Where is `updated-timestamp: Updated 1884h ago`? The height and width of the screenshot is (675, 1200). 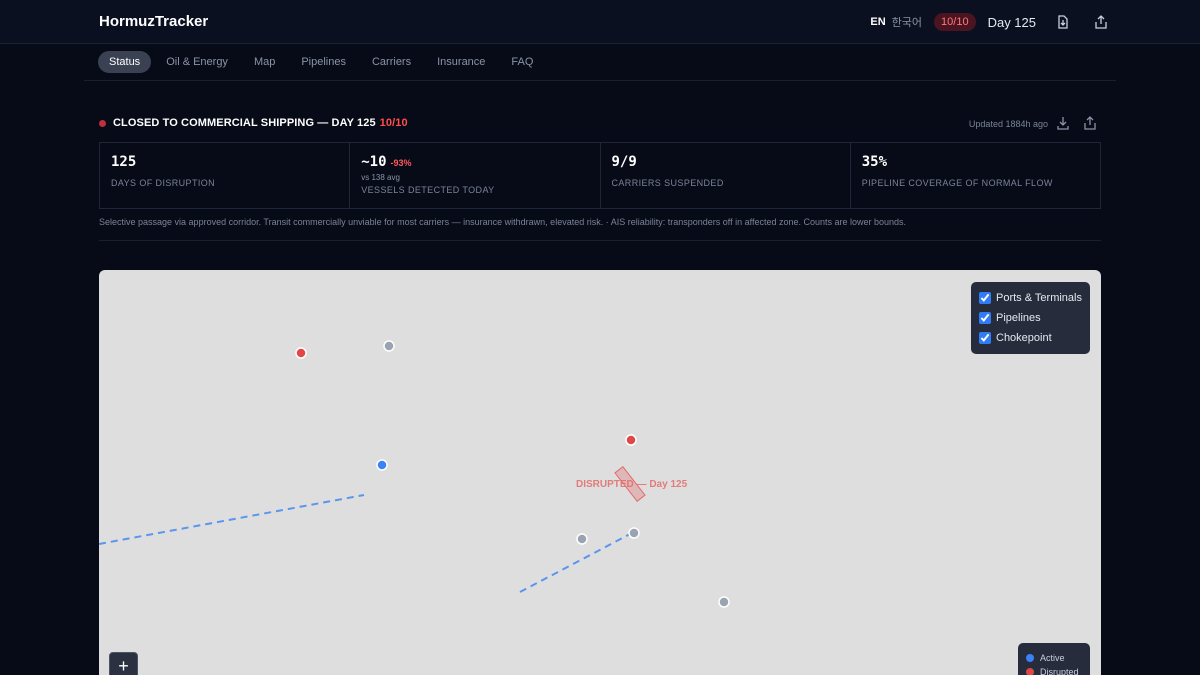 updated-timestamp: Updated 1884h ago is located at coordinates (1008, 124).